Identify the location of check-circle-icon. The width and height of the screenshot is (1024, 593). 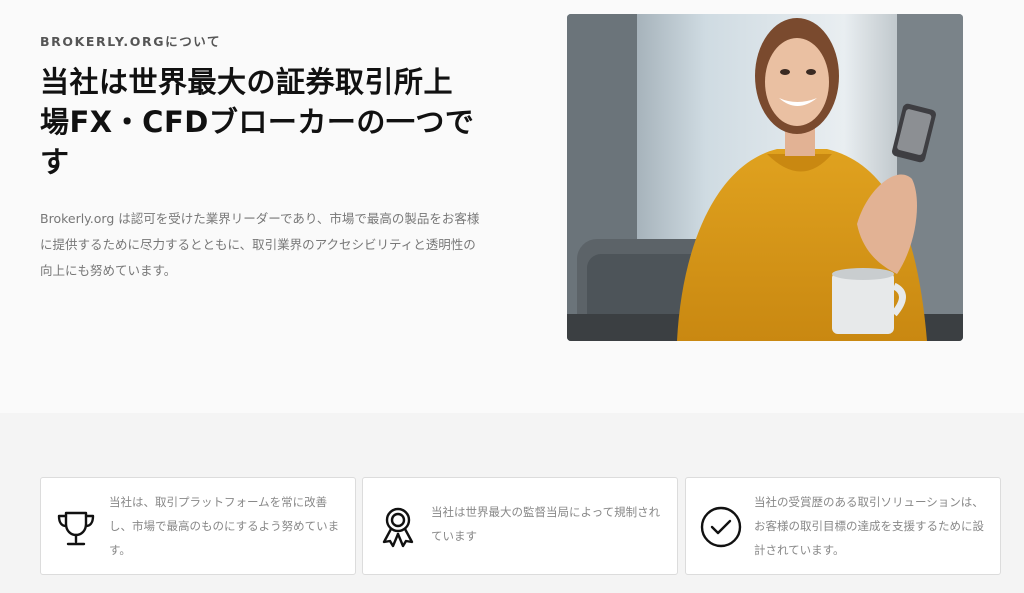
(721, 527).